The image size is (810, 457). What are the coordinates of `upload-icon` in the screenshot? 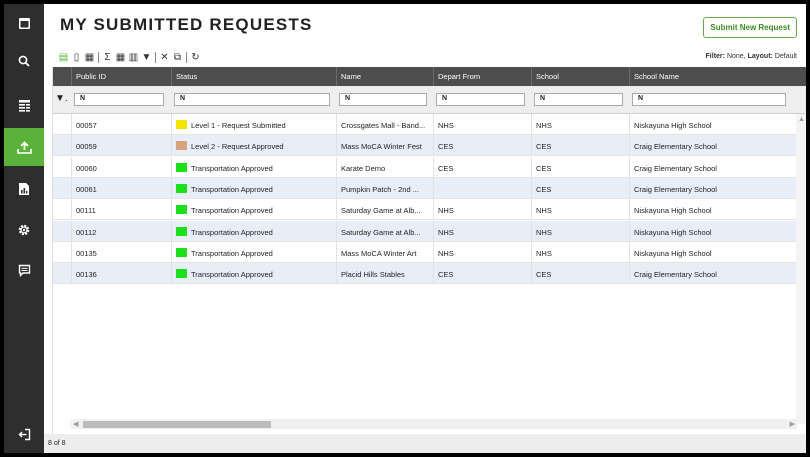 It's located at (24, 147).